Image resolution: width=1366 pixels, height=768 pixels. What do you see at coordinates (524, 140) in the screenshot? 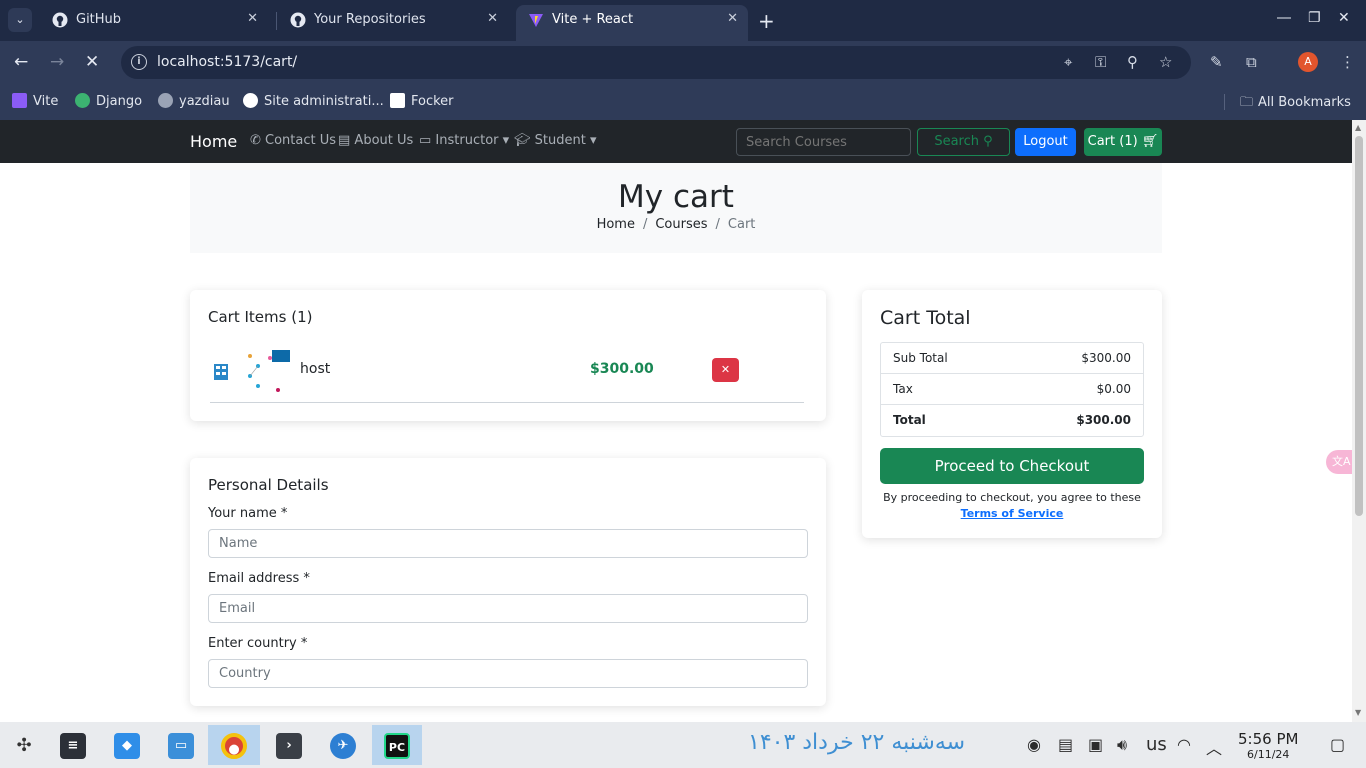
I see `graduation-cap-icon: 🎓︎` at bounding box center [524, 140].